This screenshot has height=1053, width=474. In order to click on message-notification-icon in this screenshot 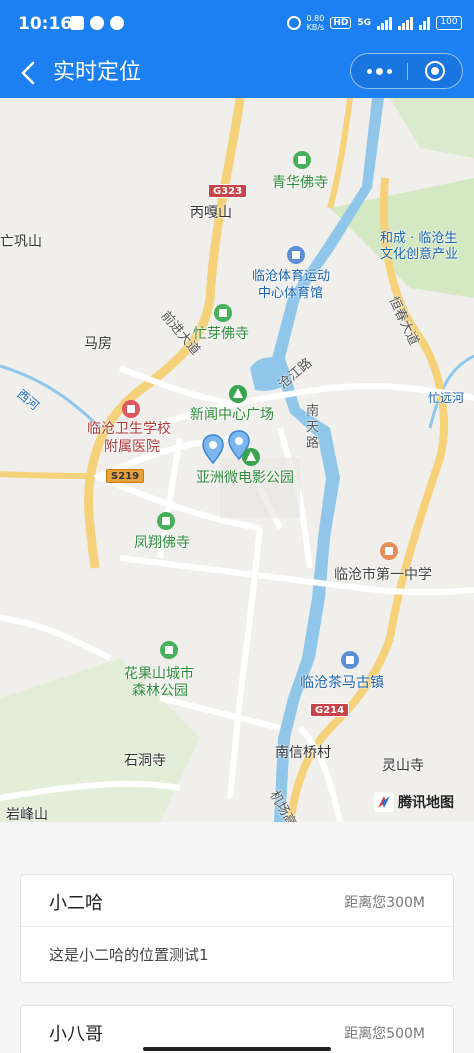, I will do `click(97, 23)`.